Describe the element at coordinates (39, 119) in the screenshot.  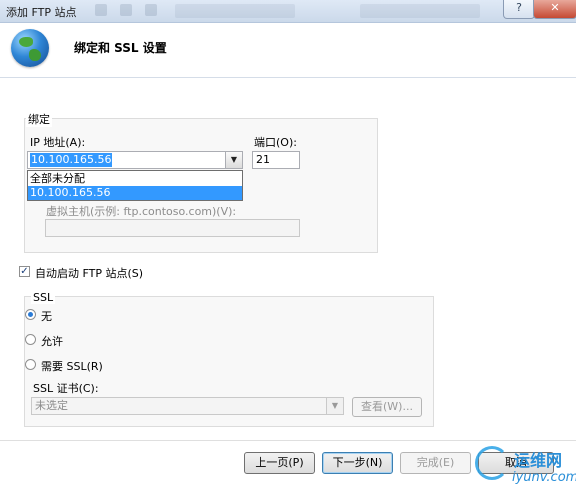
I see `binding-group-label: 绑定` at that location.